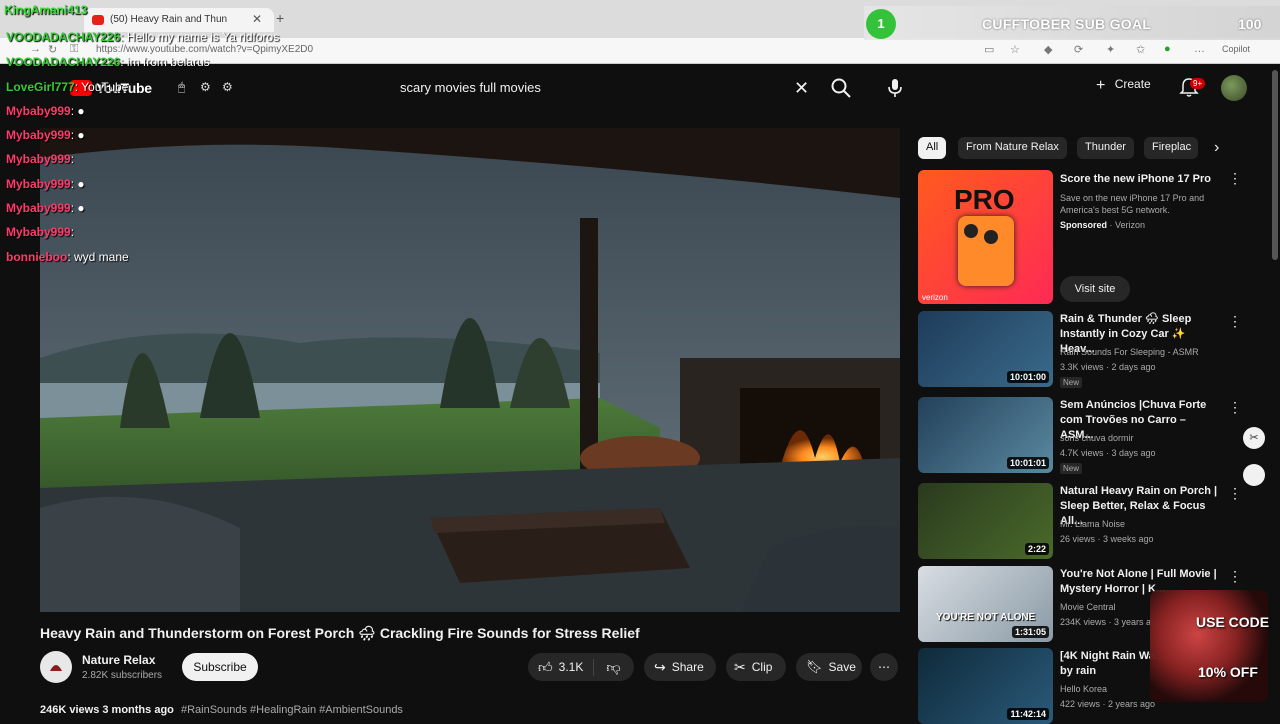  What do you see at coordinates (1105, 148) in the screenshot?
I see `chip-thunder: Thunder` at bounding box center [1105, 148].